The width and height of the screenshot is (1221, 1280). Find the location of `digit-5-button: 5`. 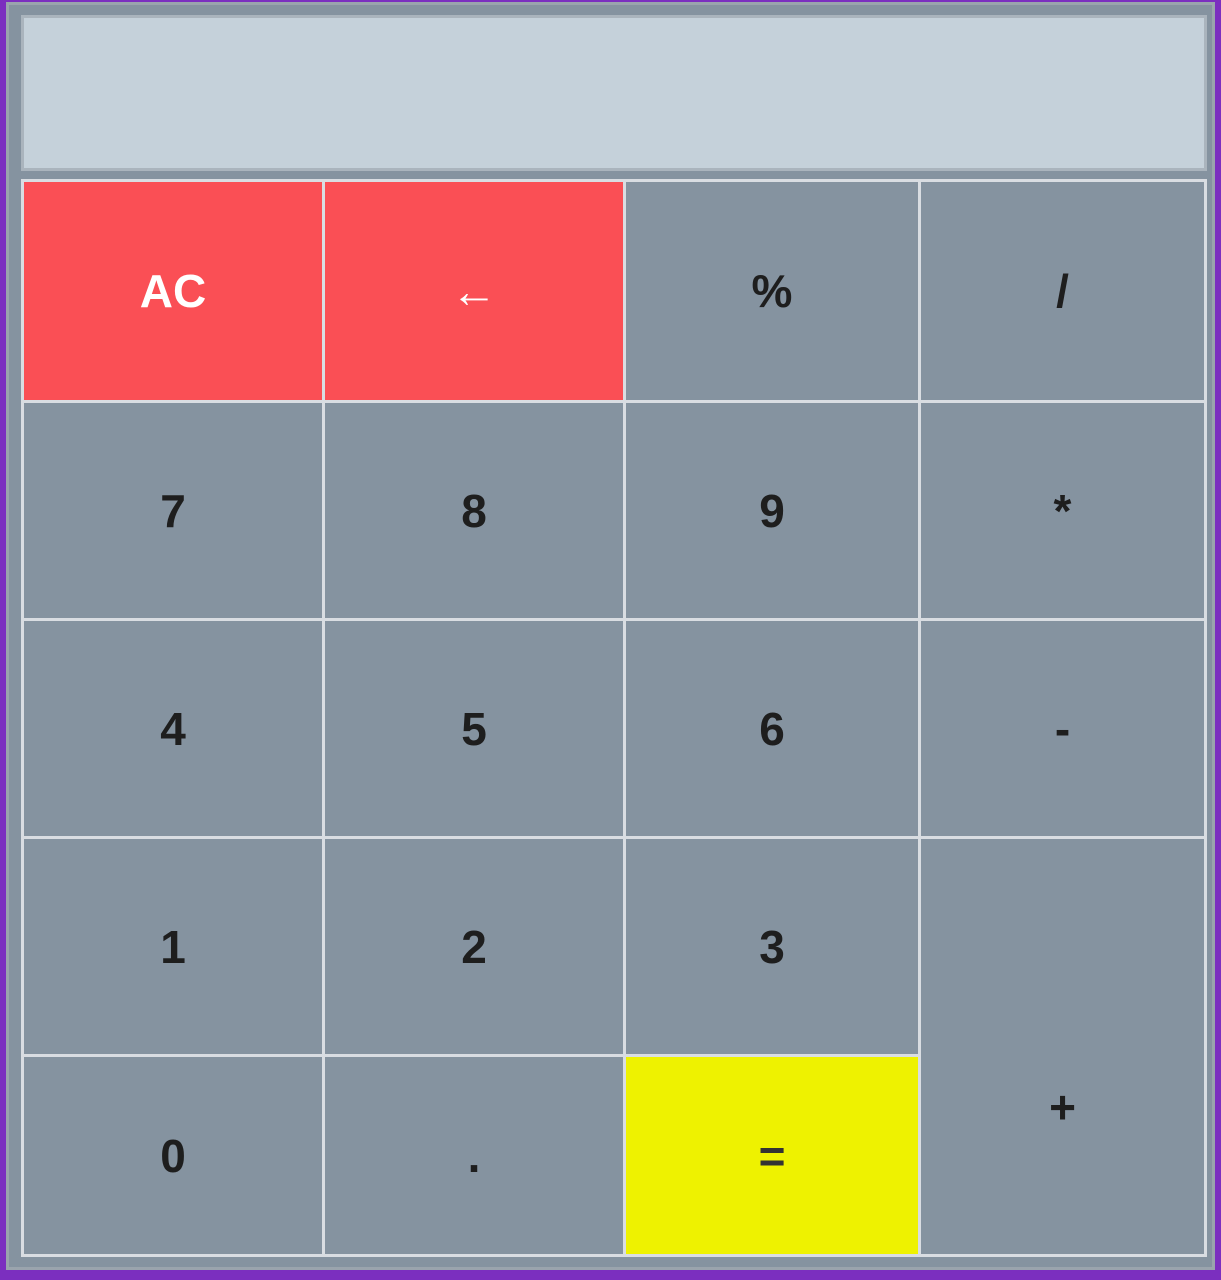

digit-5-button: 5 is located at coordinates (474, 728).